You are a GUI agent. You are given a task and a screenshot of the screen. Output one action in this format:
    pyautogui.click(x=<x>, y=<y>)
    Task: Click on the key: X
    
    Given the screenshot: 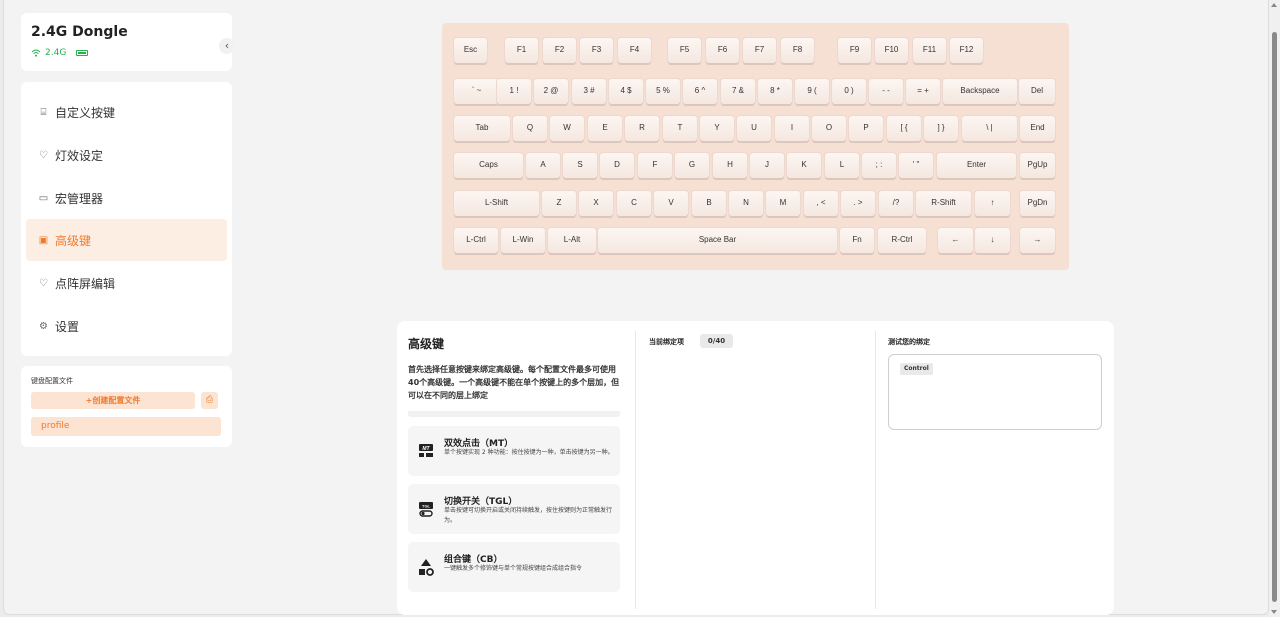 What is the action you would take?
    pyautogui.click(x=596, y=203)
    